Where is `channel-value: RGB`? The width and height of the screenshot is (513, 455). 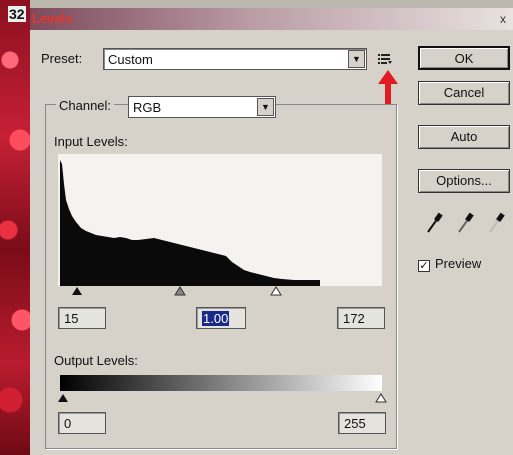
channel-value: RGB is located at coordinates (147, 107).